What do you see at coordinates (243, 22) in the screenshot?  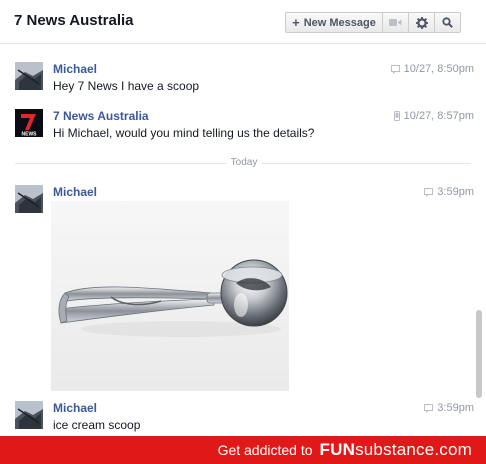 I see `conversation-header: 7 News Australia + New Message` at bounding box center [243, 22].